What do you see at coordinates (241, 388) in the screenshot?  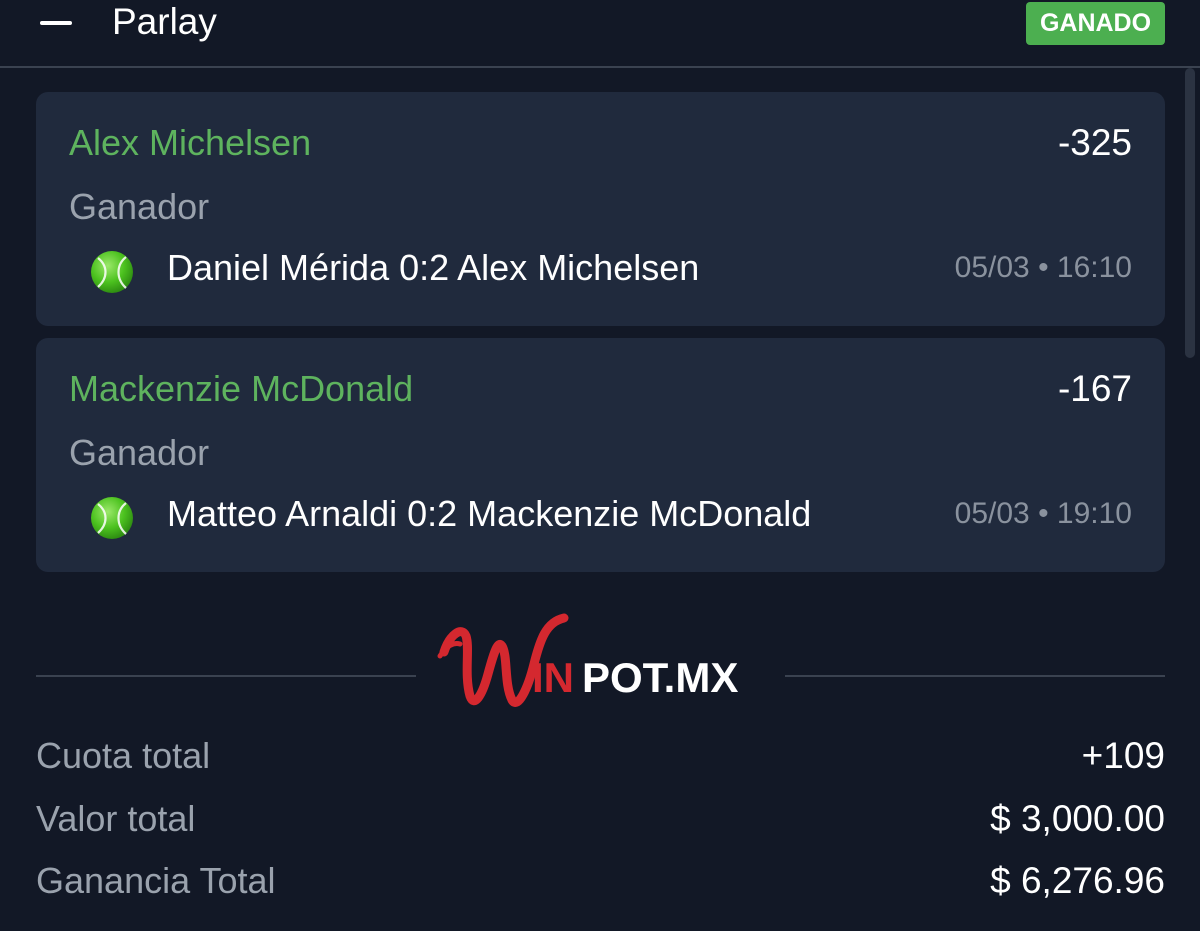 I see `selection-name: Mackenzie McDonald` at bounding box center [241, 388].